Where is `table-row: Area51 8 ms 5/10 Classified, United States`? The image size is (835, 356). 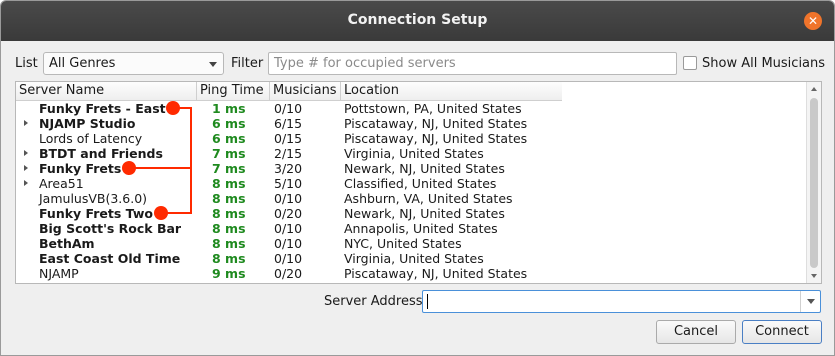
table-row: Area51 8 ms 5/10 Classified, United States is located at coordinates (411, 183).